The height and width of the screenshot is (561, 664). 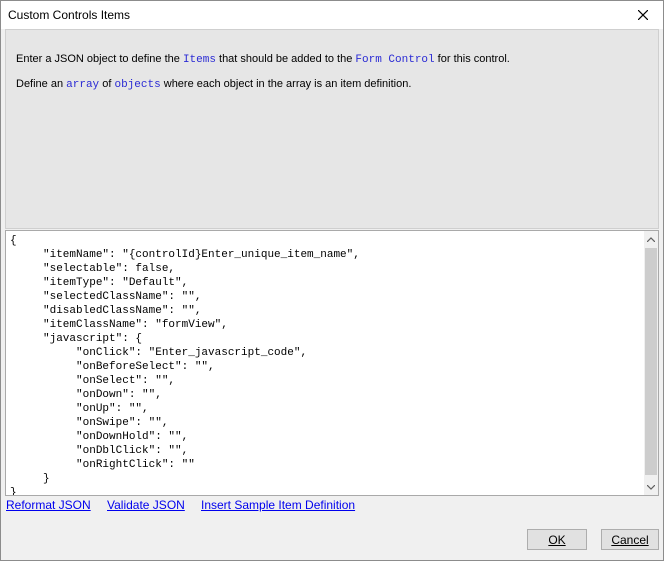 What do you see at coordinates (332, 15) in the screenshot?
I see `title-bar: Custom Controls Items` at bounding box center [332, 15].